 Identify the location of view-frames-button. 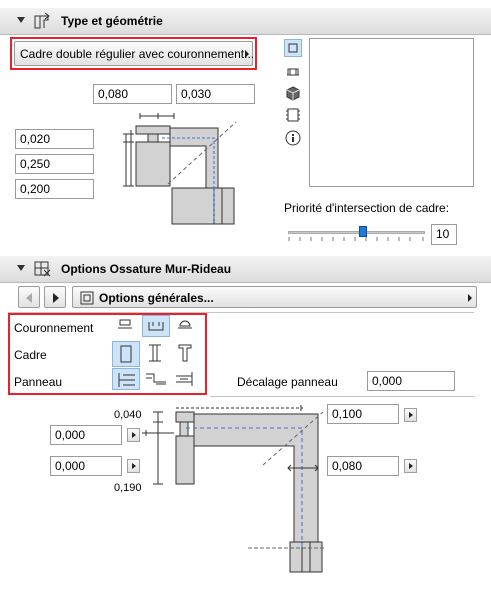
(293, 115).